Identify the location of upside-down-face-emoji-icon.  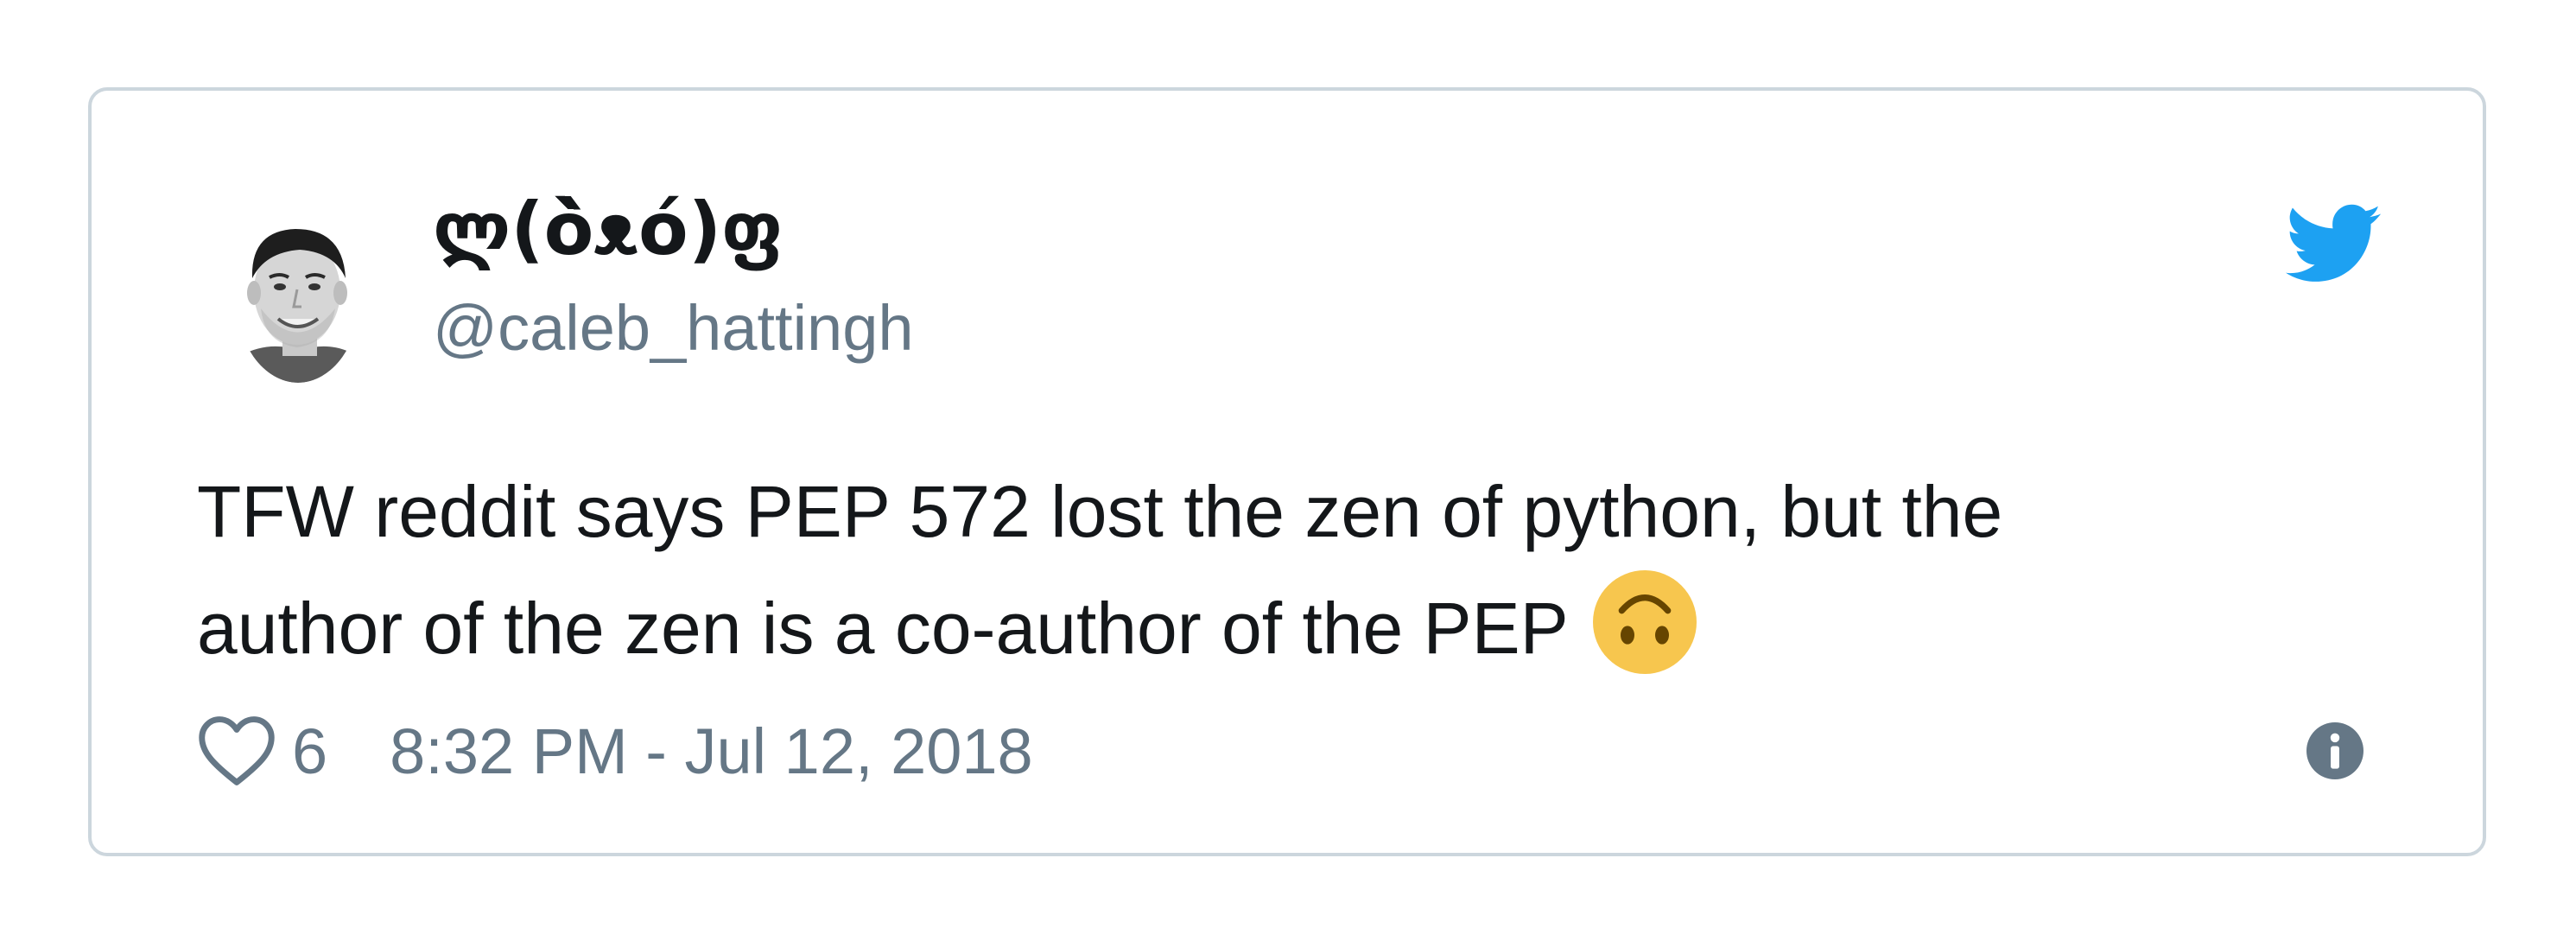
(1644, 622).